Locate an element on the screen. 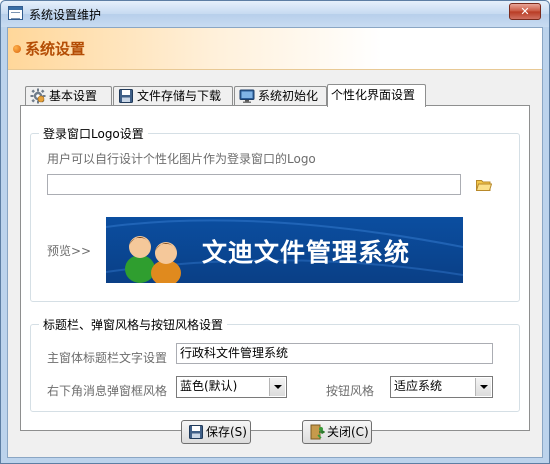  close-window-button: ✕ is located at coordinates (525, 11).